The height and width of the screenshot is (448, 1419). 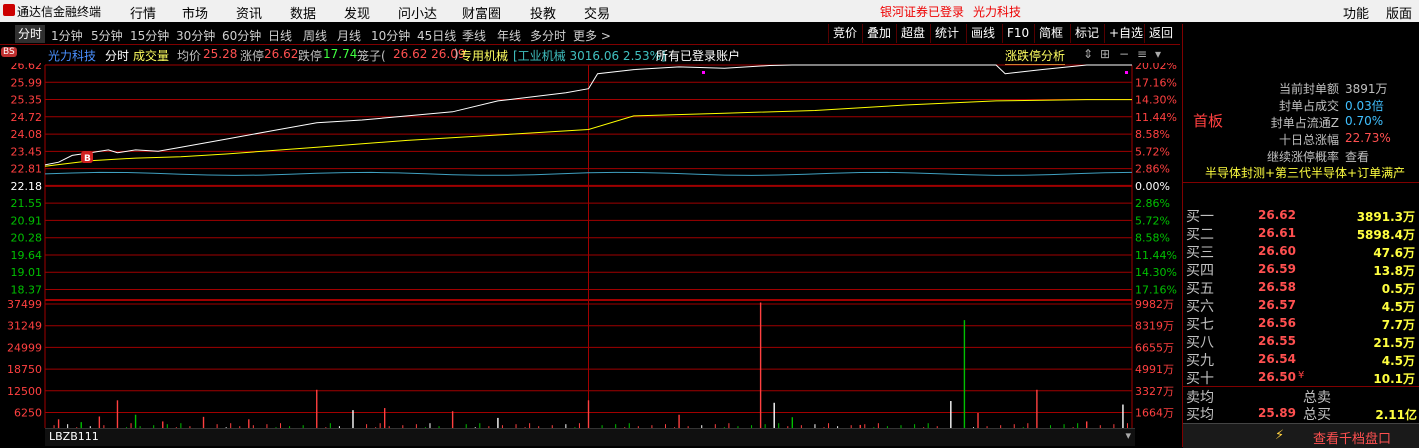 What do you see at coordinates (1280, 435) in the screenshot?
I see `lightning-icon: ⚡` at bounding box center [1280, 435].